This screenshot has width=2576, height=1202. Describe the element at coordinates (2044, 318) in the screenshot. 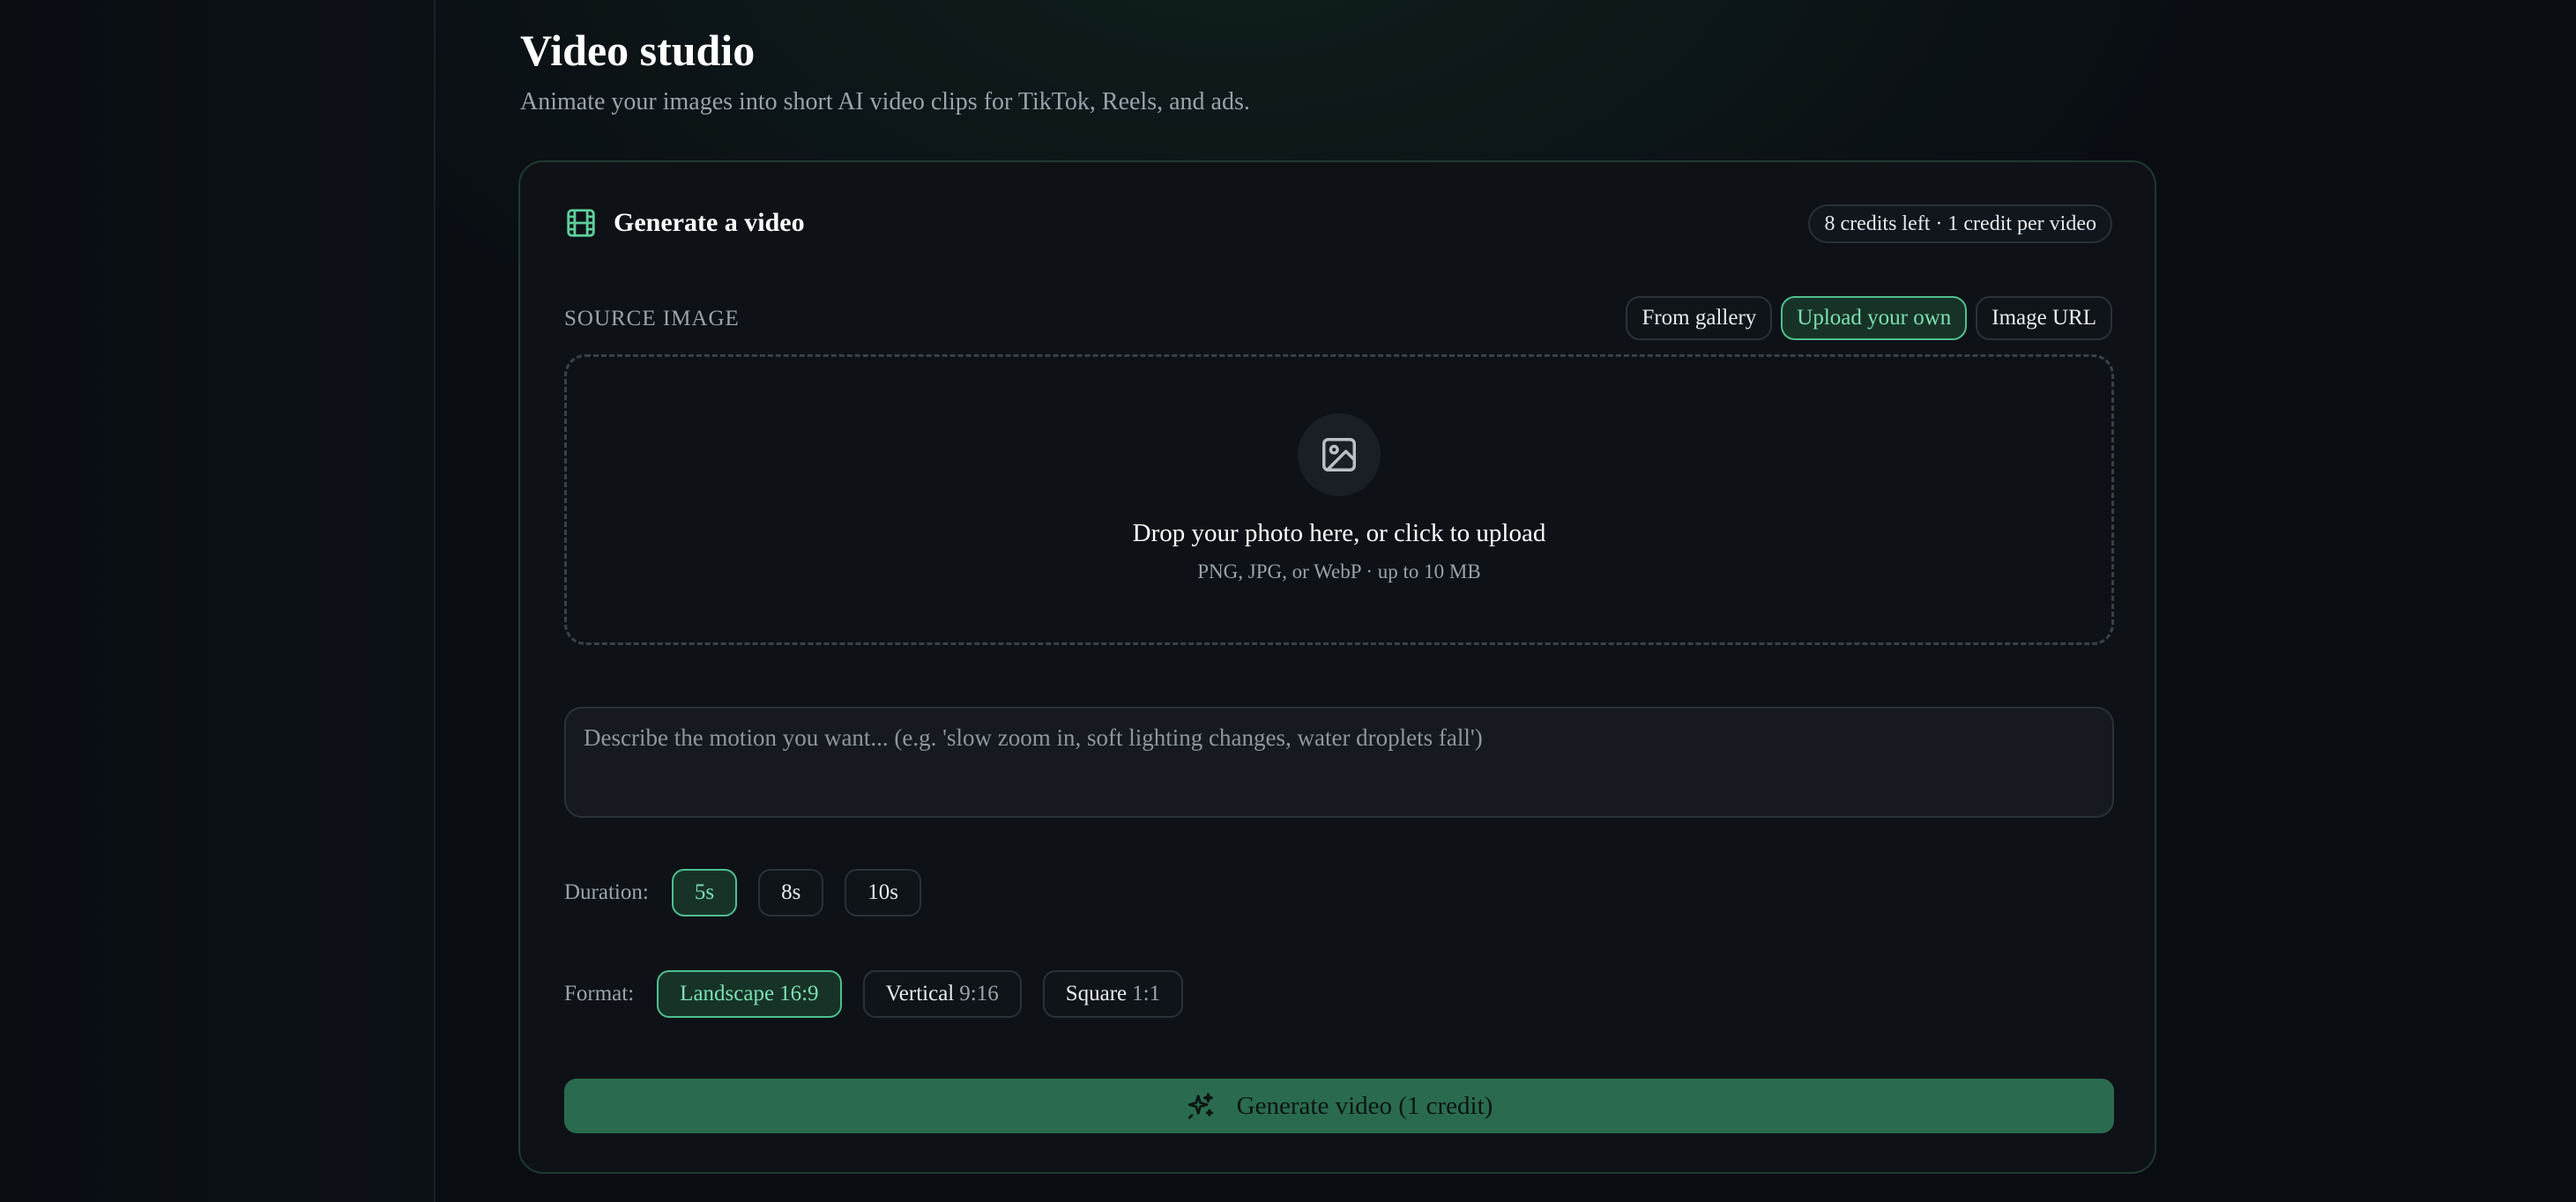

I see `tab-image-url: Image URL` at that location.